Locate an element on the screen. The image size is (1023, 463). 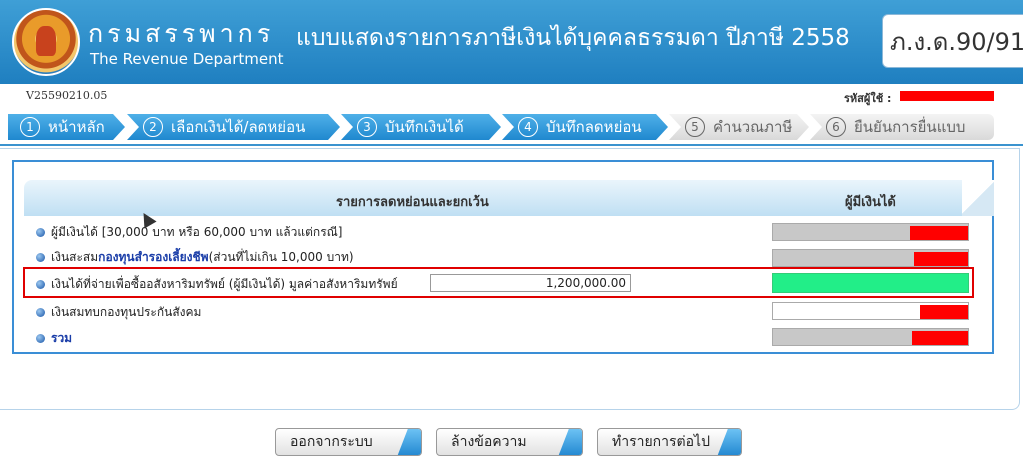
row-label-post: (ส่วนที่ไม่เกิน 10,000 บาท) is located at coordinates (281, 256).